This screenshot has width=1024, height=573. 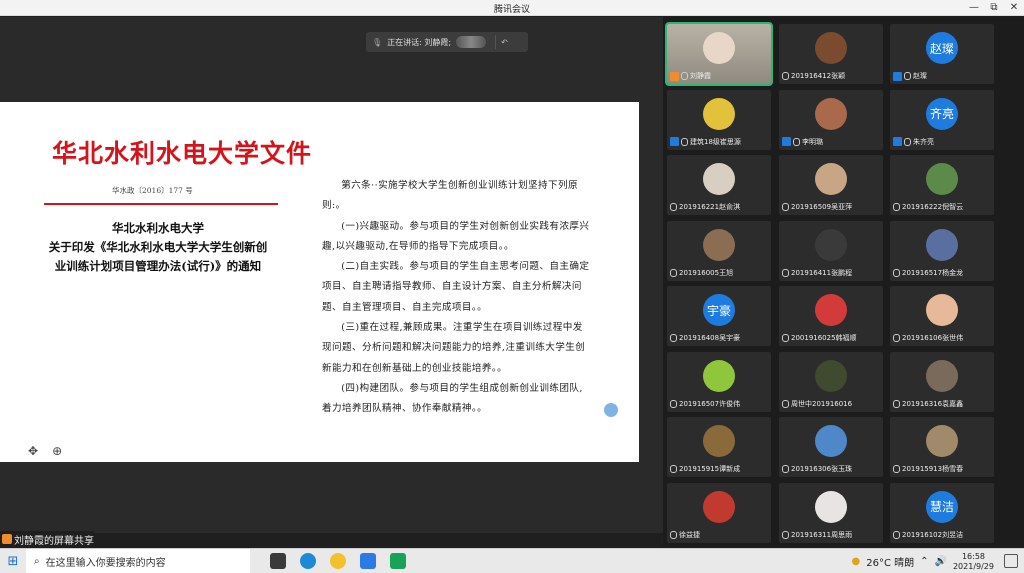 I want to click on participant-name: 建筑18级崔思源, so click(x=715, y=141).